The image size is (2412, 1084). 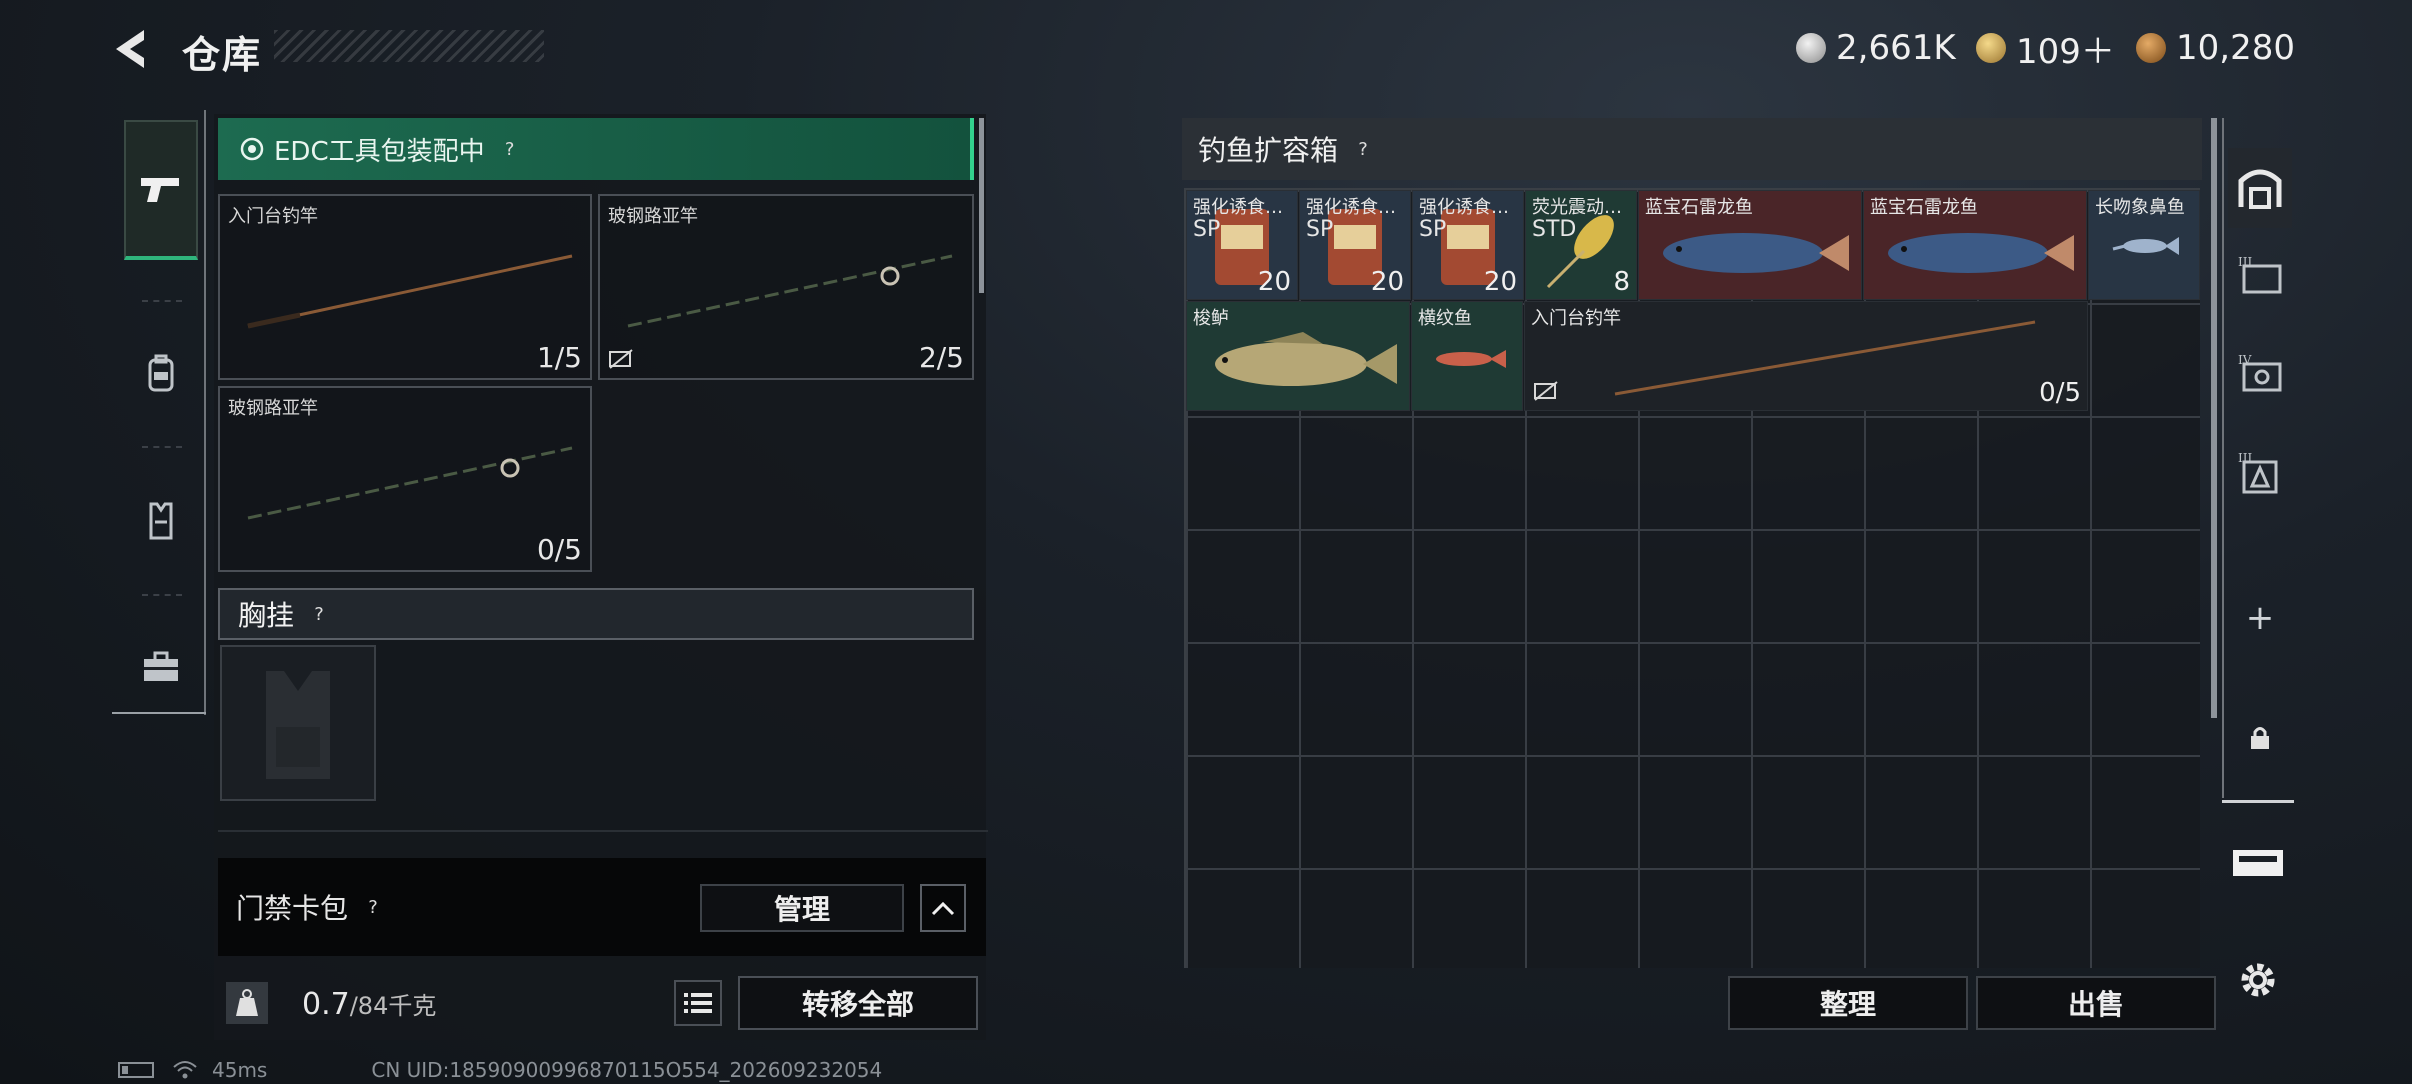 What do you see at coordinates (159, 713) in the screenshot?
I see `left-nav-underline` at bounding box center [159, 713].